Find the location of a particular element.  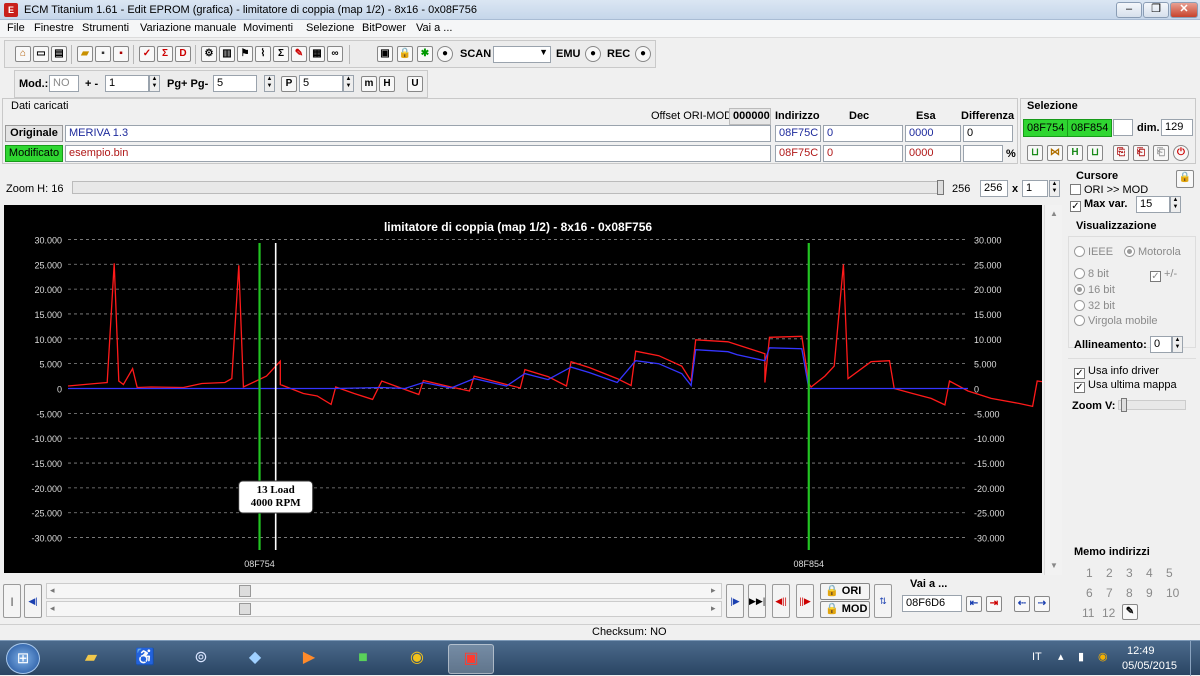

menu-variazione-manuale: Variazione manuale is located at coordinates (188, 28).